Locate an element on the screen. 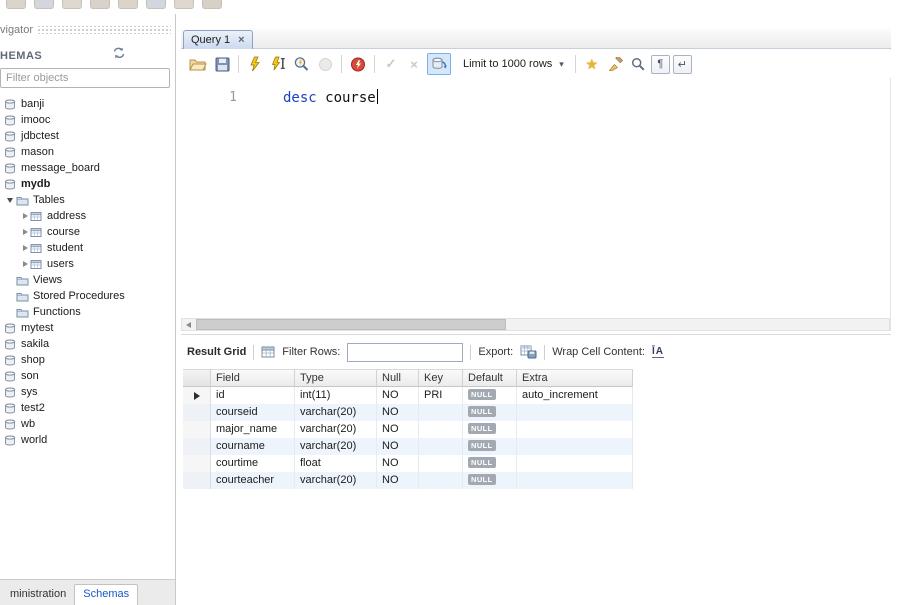 The image size is (901, 605). tree-item-wb: wb is located at coordinates (87, 424).